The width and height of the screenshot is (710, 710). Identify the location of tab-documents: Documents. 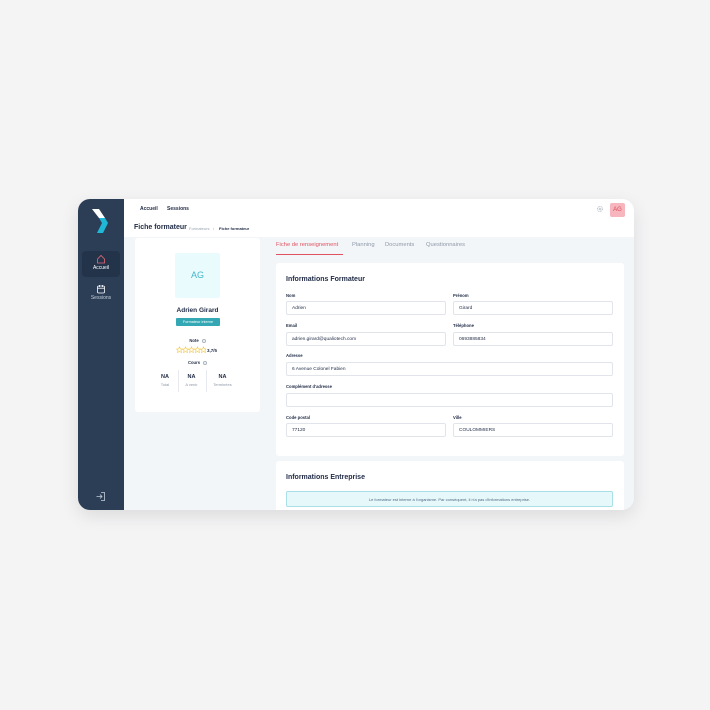
(399, 245).